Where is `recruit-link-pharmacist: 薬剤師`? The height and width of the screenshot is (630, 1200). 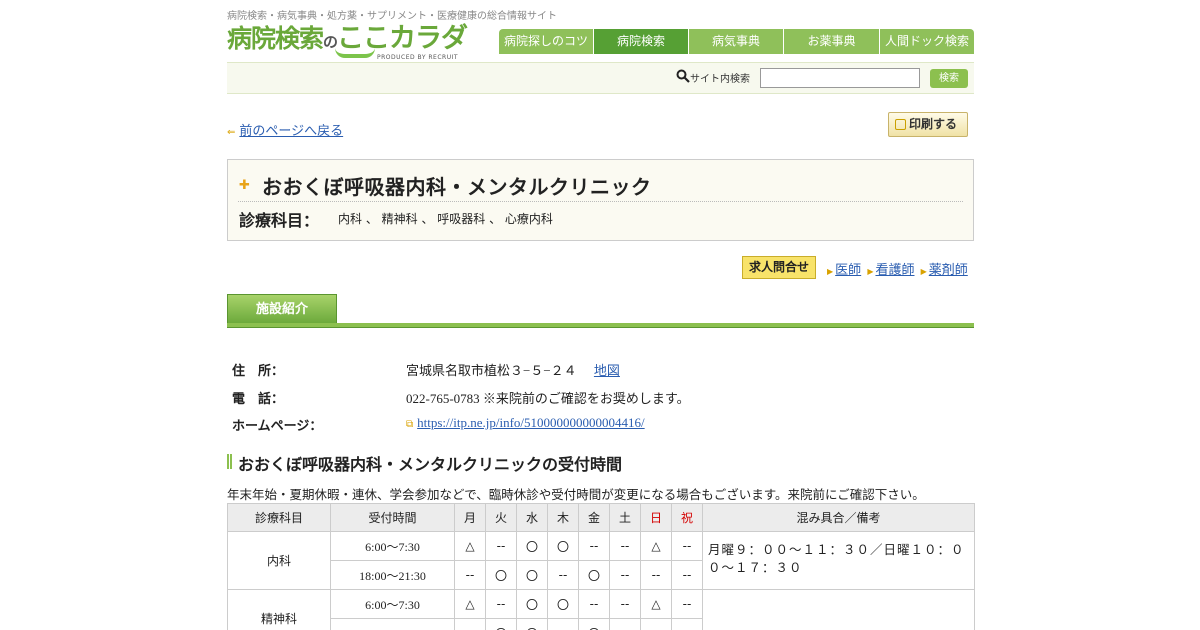 recruit-link-pharmacist: 薬剤師 is located at coordinates (948, 270).